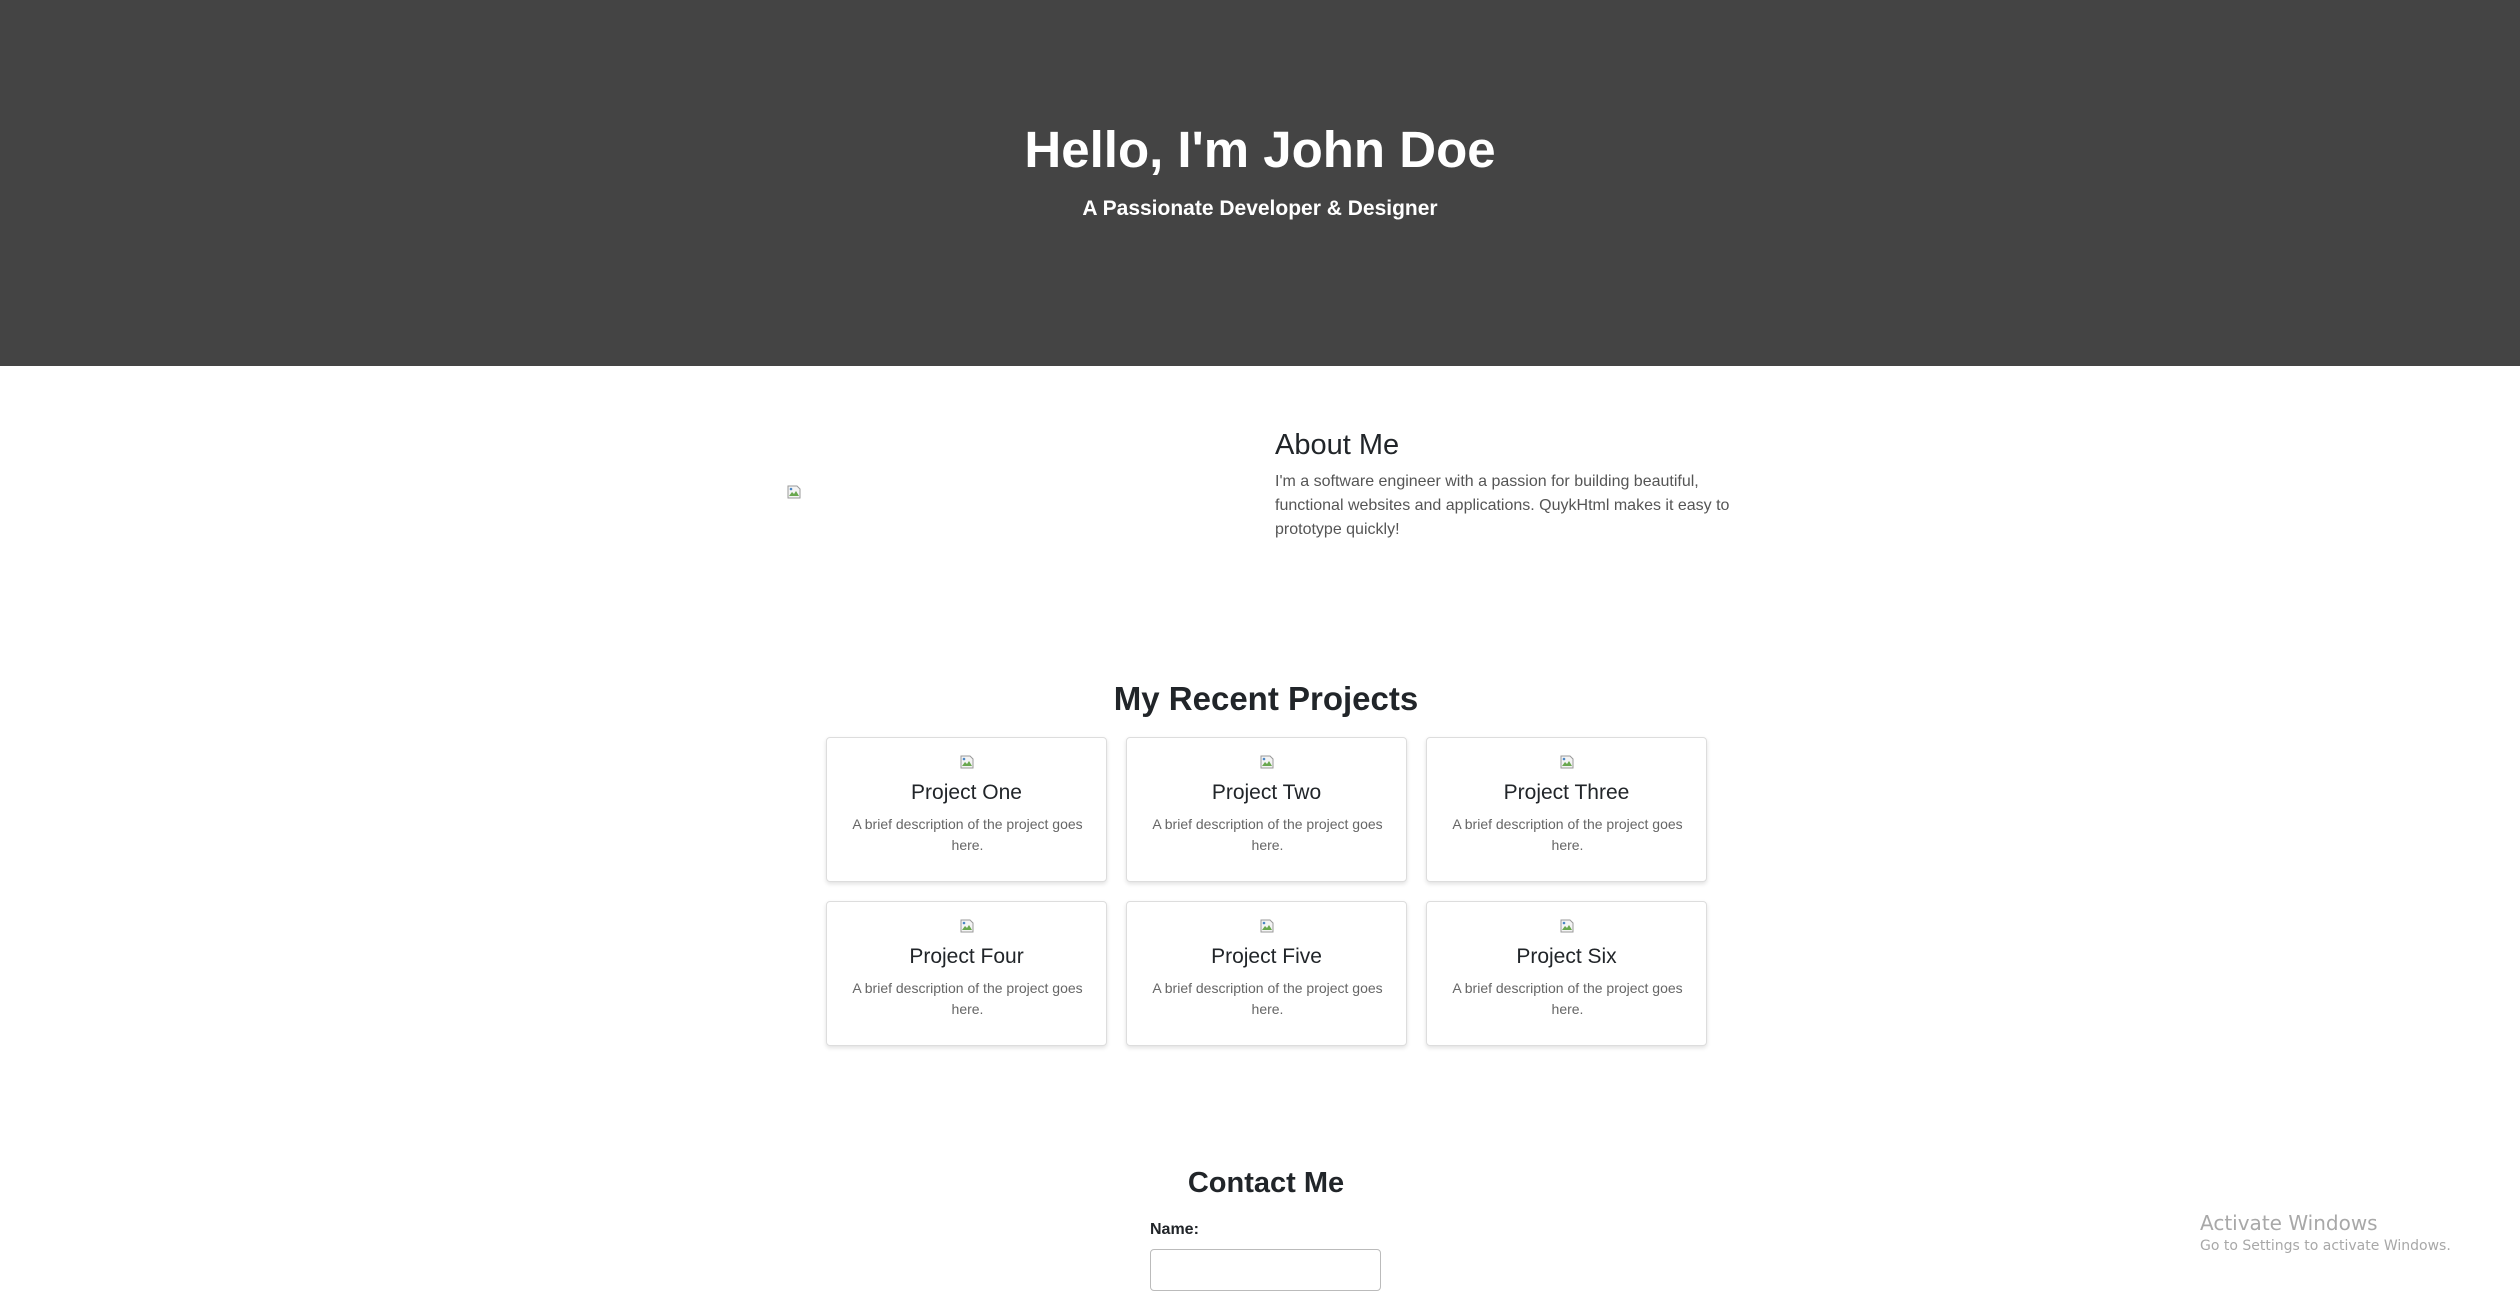 The width and height of the screenshot is (2520, 1307). Describe the element at coordinates (1266, 956) in the screenshot. I see `project-name: Project Five` at that location.